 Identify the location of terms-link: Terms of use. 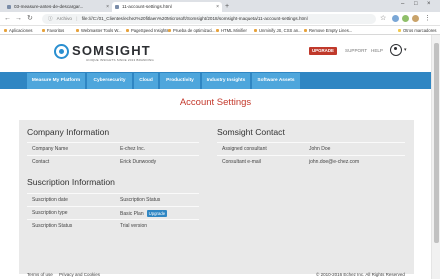
(40, 274).